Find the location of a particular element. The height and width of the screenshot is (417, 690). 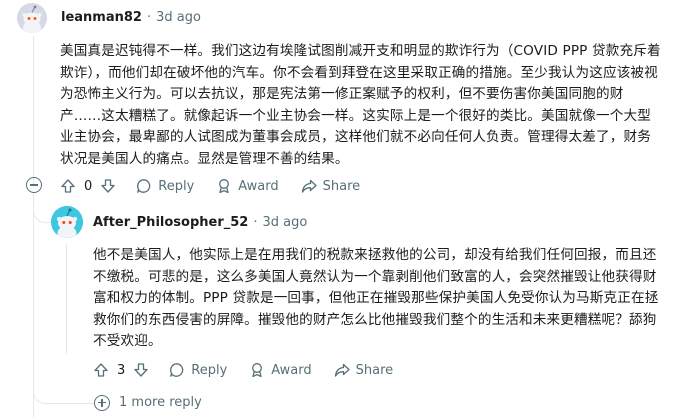

comment-header: leanman82 · 3d ago is located at coordinates (131, 17).